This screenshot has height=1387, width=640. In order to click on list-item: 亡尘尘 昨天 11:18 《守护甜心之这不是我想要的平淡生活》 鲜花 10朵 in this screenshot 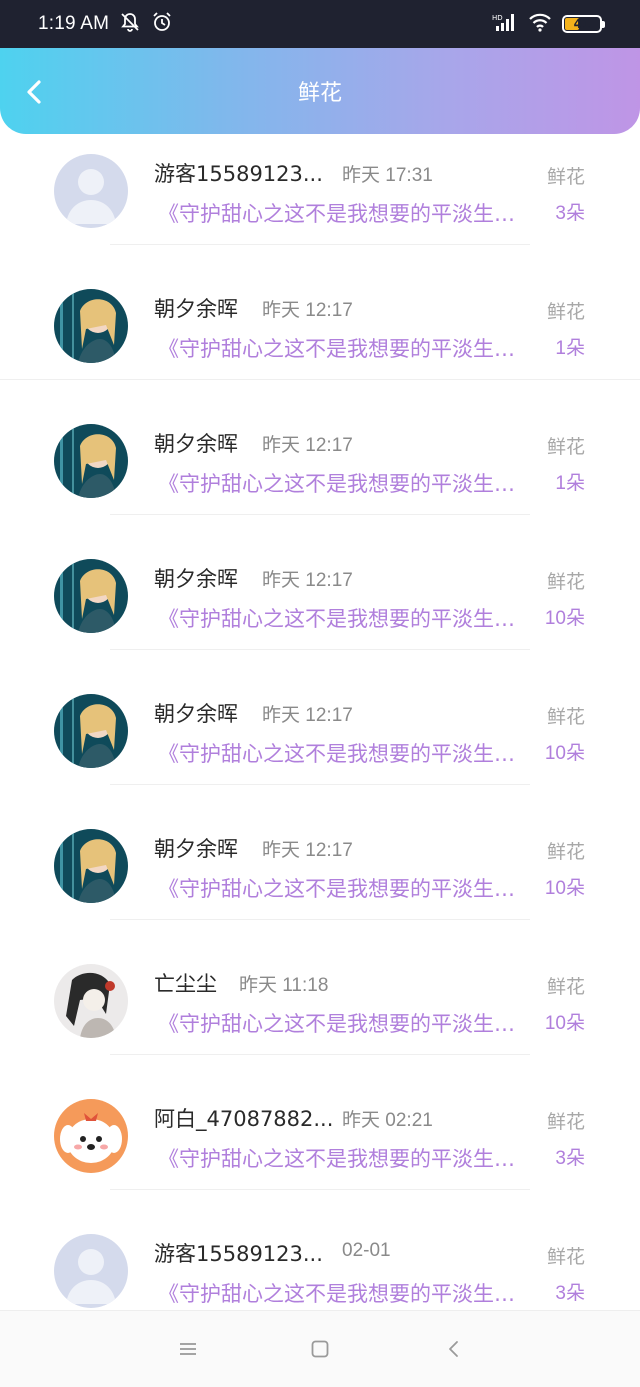, I will do `click(320, 1011)`.